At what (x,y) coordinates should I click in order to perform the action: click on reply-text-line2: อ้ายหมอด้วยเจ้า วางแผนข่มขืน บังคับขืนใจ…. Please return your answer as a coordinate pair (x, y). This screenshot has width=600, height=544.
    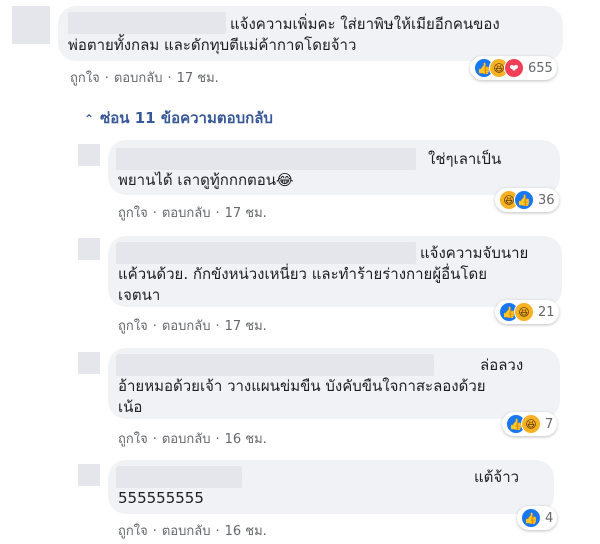
    Looking at the image, I should click on (302, 386).